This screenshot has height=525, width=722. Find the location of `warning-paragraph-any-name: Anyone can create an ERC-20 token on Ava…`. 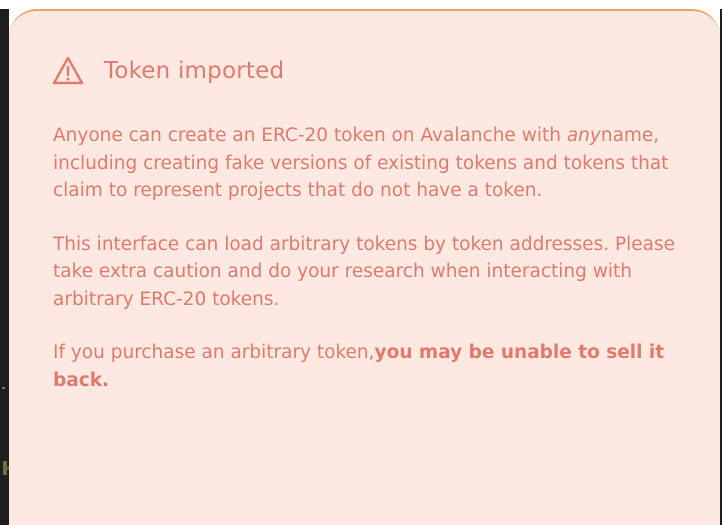

warning-paragraph-any-name: Anyone can create an ERC-20 token on Ava… is located at coordinates (383, 163).